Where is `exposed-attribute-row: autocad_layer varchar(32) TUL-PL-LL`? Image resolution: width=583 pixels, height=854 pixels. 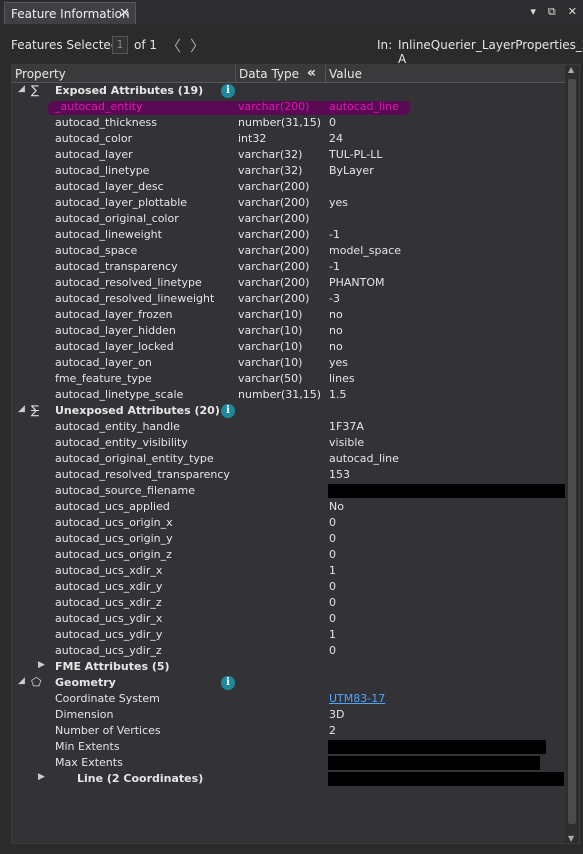
exposed-attribute-row: autocad_layer varchar(32) TUL-PL-LL is located at coordinates (289, 155).